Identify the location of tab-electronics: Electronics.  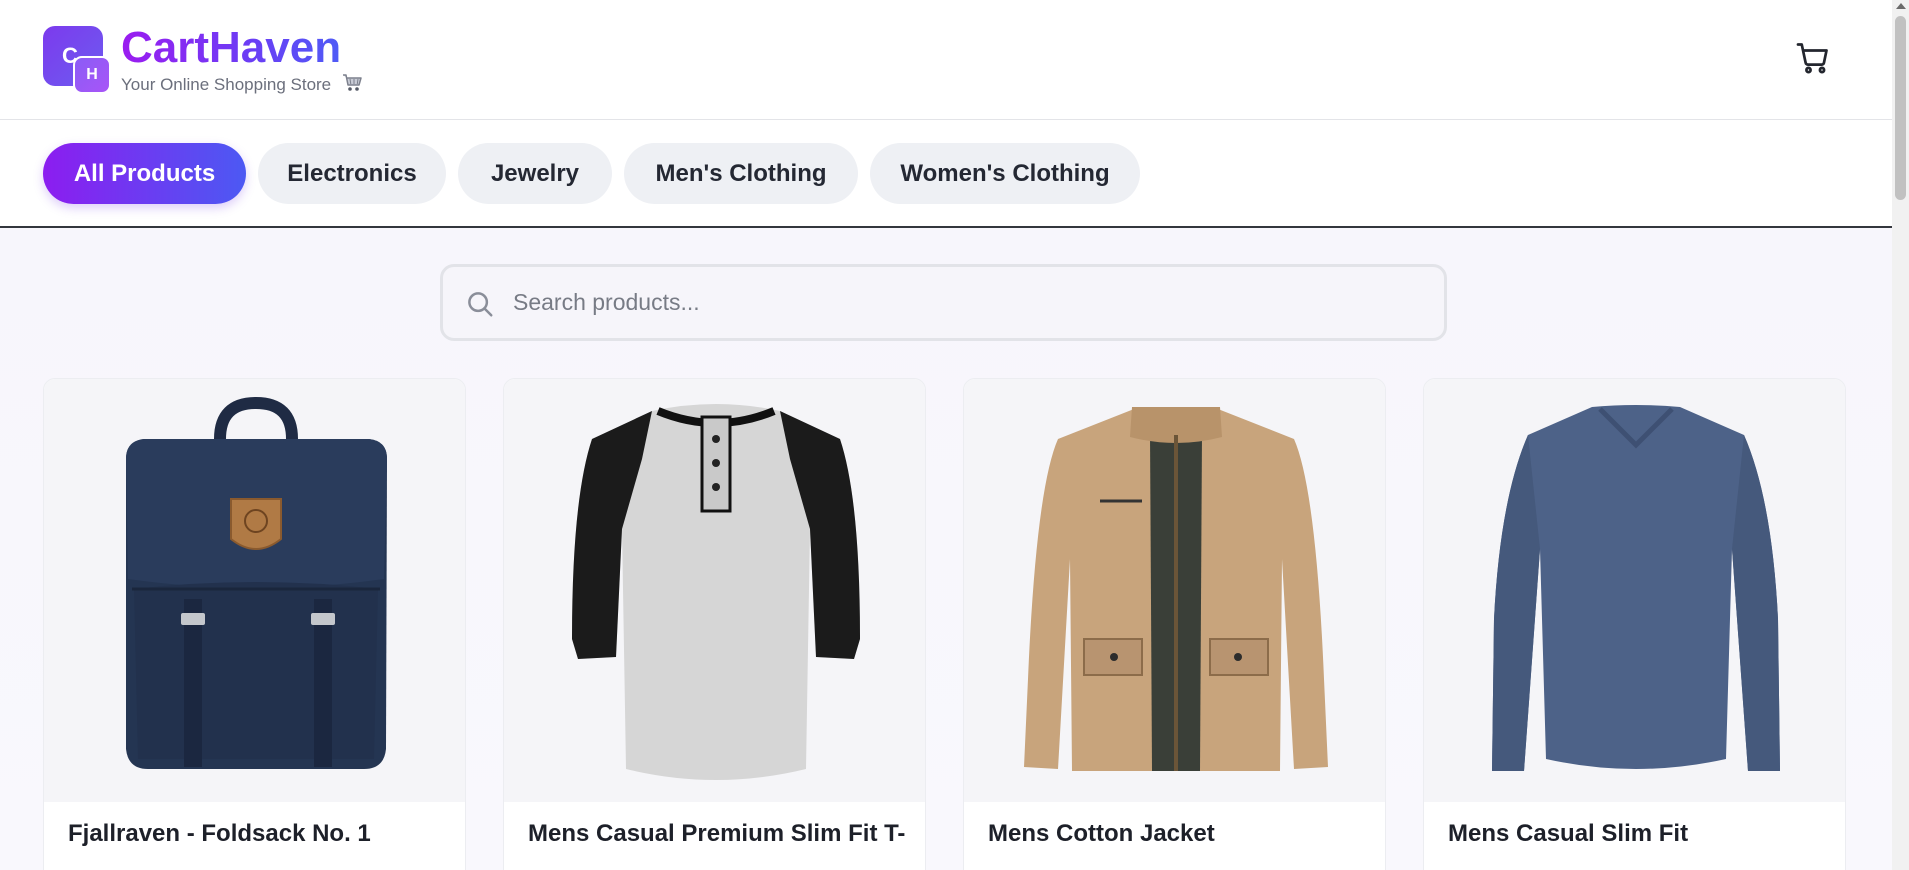
(352, 173).